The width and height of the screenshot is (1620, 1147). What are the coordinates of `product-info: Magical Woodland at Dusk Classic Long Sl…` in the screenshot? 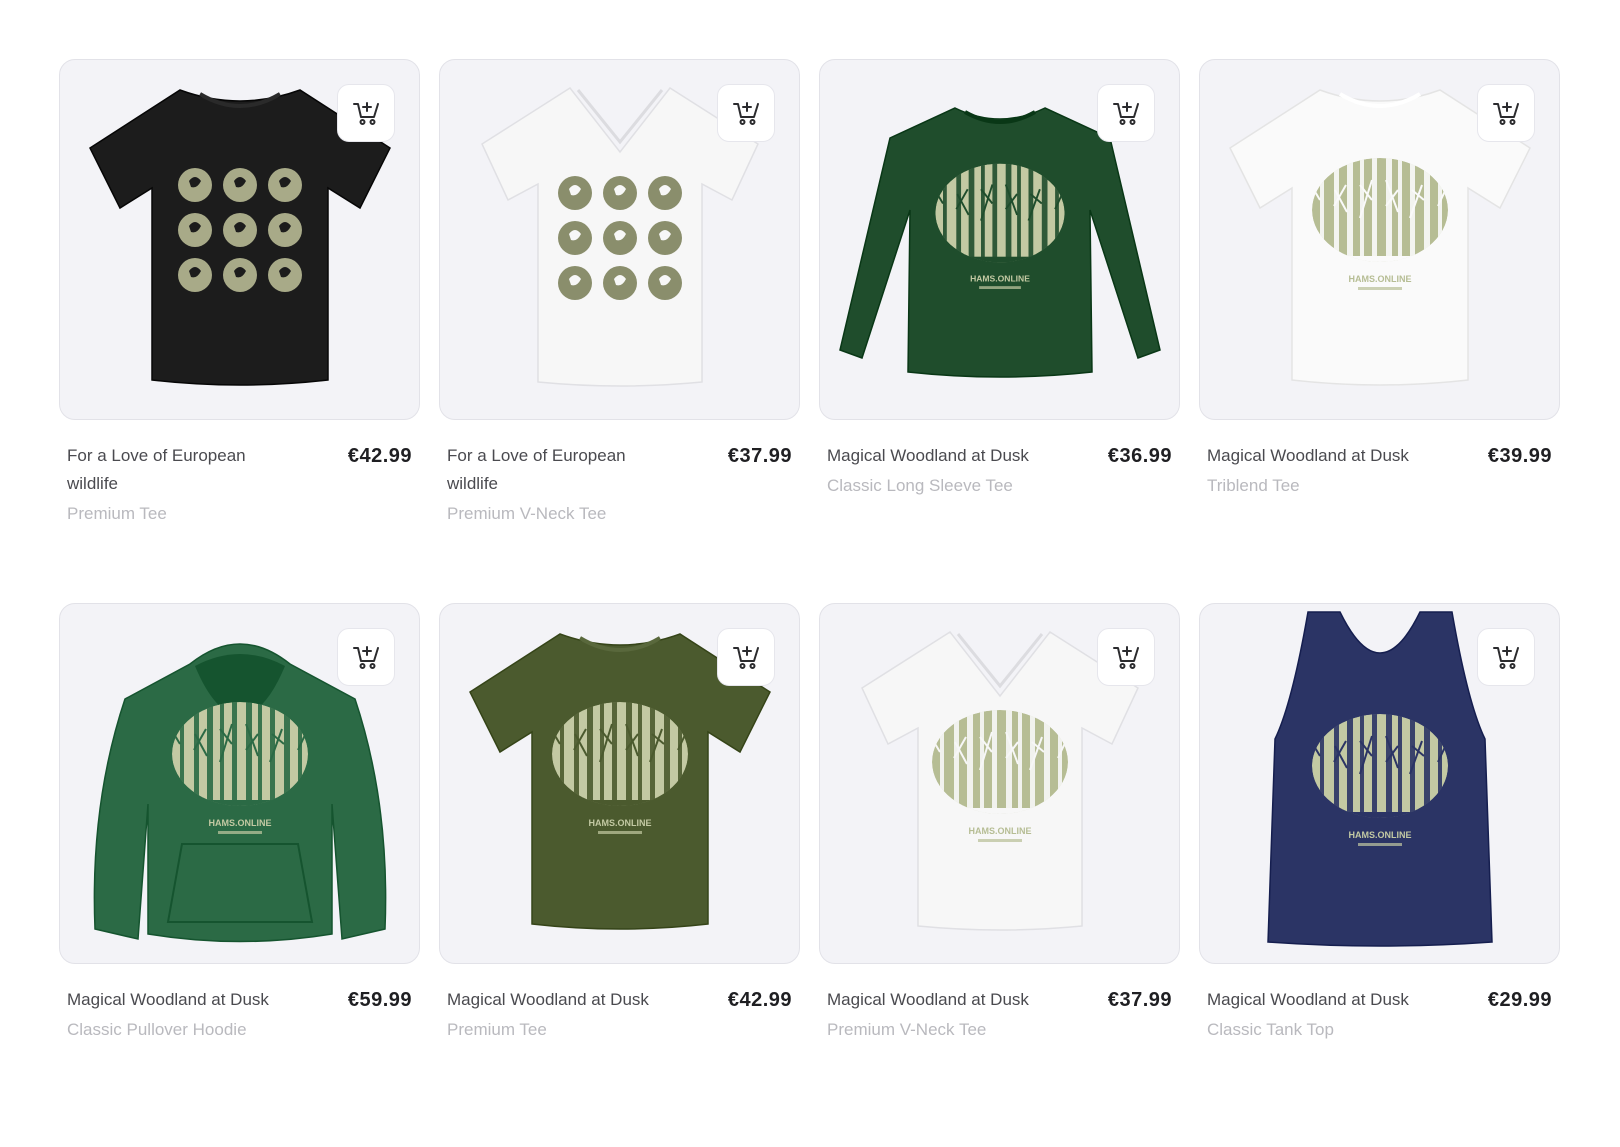 It's located at (999, 460).